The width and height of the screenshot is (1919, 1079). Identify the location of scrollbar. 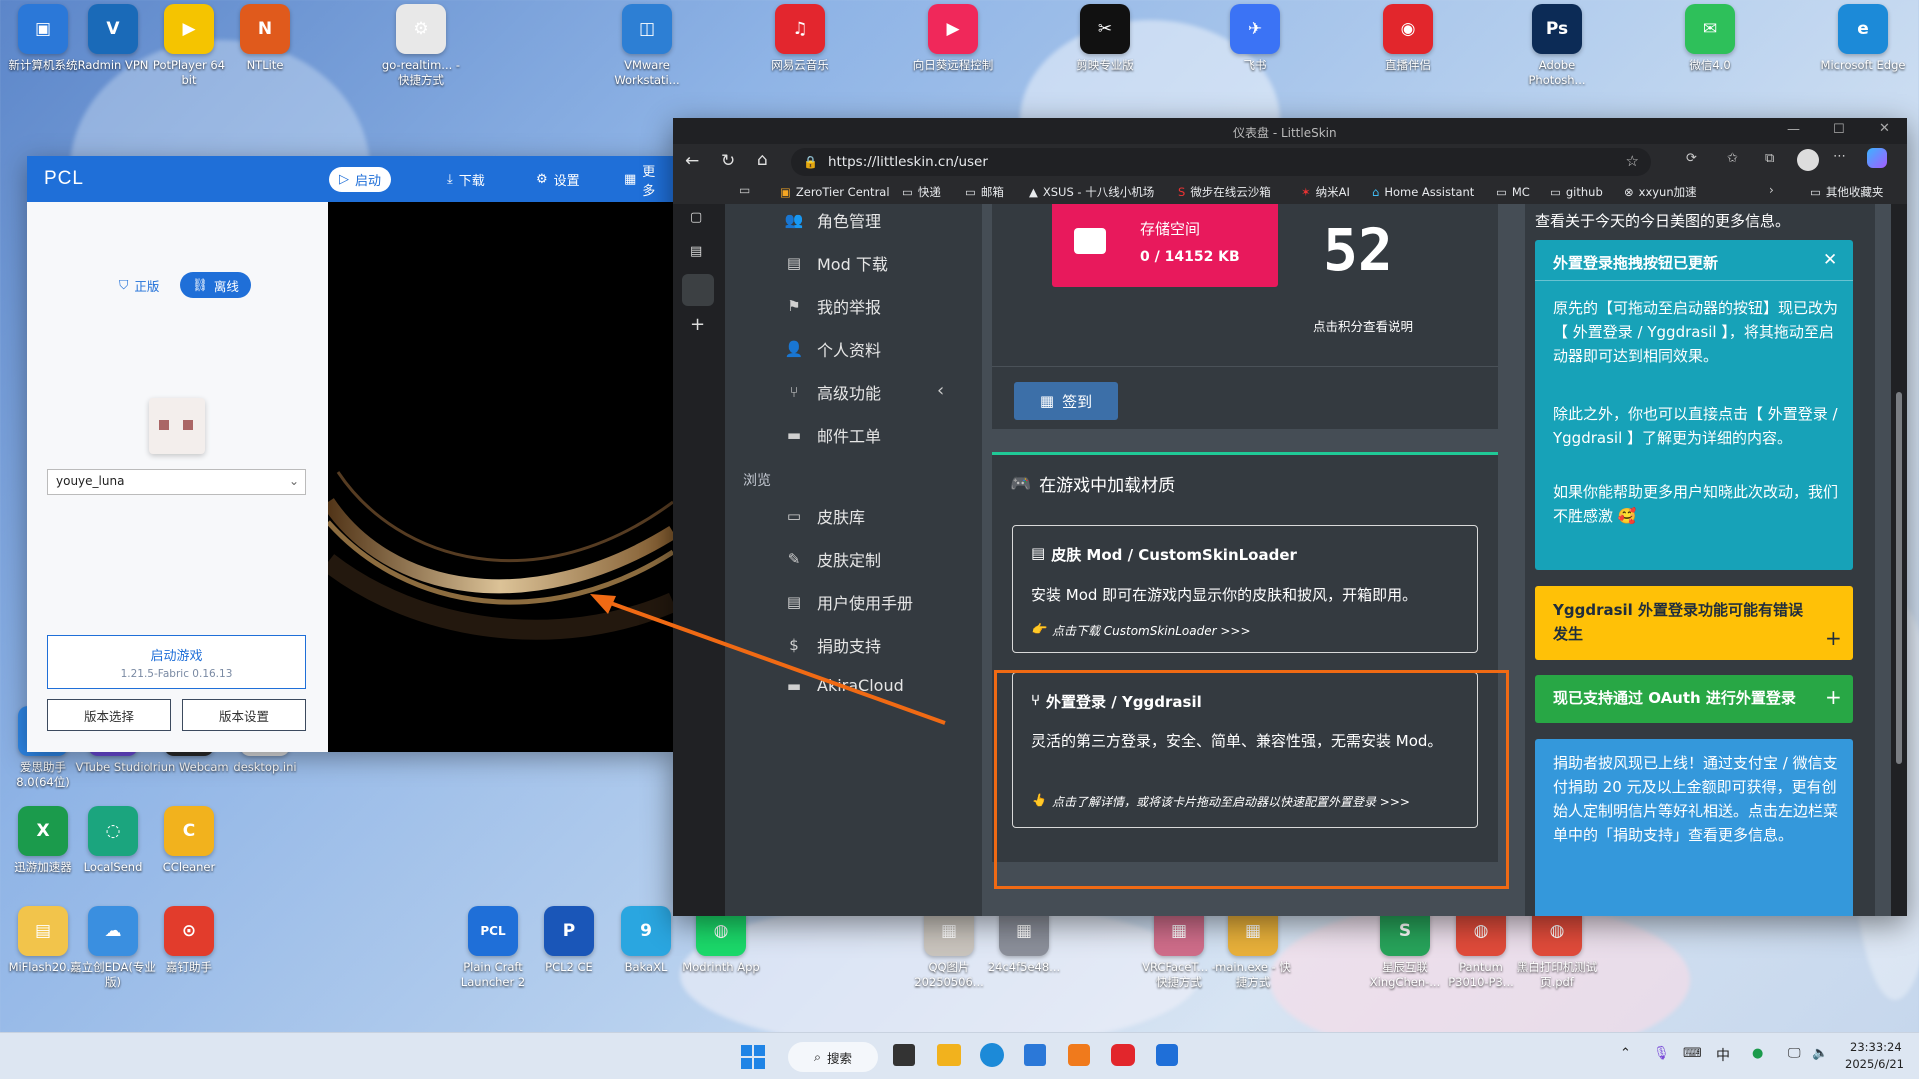
(1899, 560).